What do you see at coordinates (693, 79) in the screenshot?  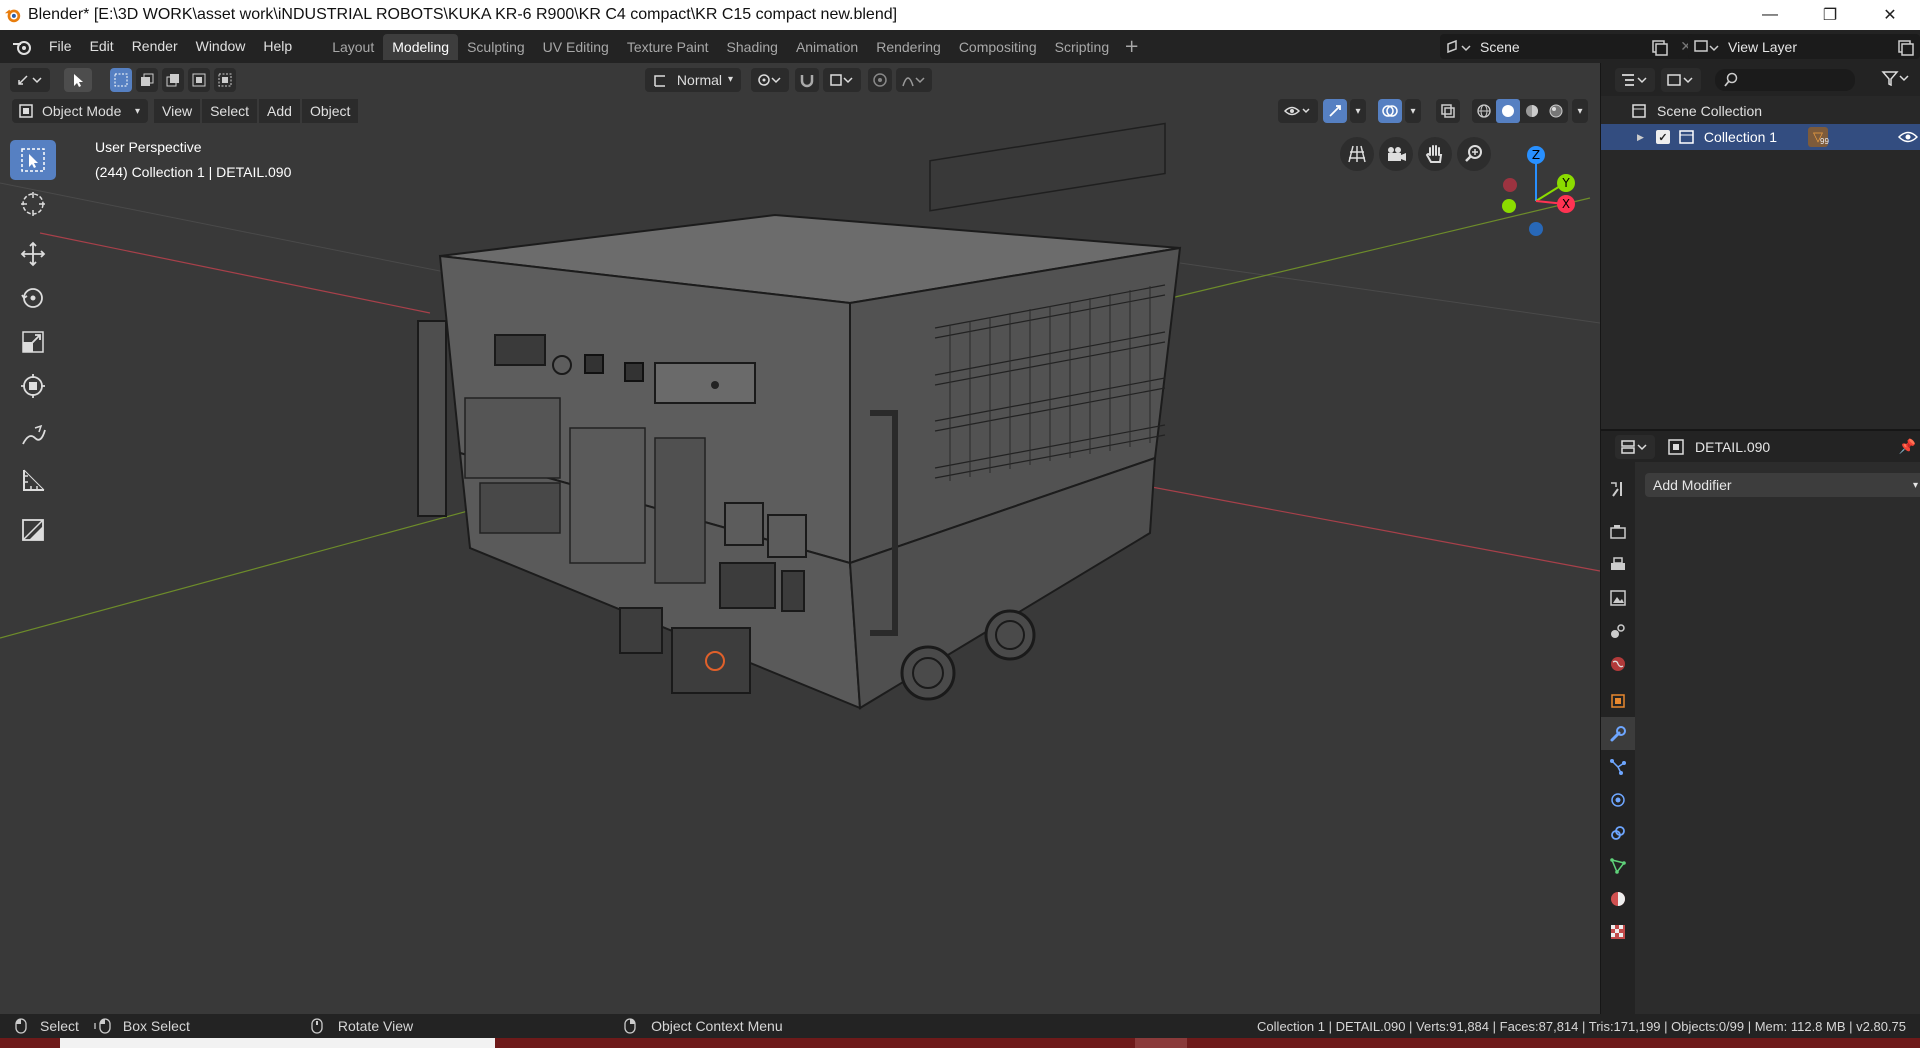 I see `orientation-dropdown: Normal ▾` at bounding box center [693, 79].